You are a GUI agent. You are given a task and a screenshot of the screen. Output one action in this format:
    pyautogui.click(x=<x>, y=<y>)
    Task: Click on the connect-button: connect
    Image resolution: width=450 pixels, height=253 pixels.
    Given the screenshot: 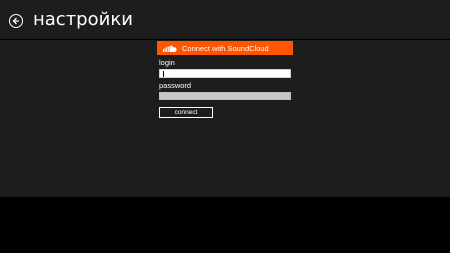 What is the action you would take?
    pyautogui.click(x=186, y=112)
    